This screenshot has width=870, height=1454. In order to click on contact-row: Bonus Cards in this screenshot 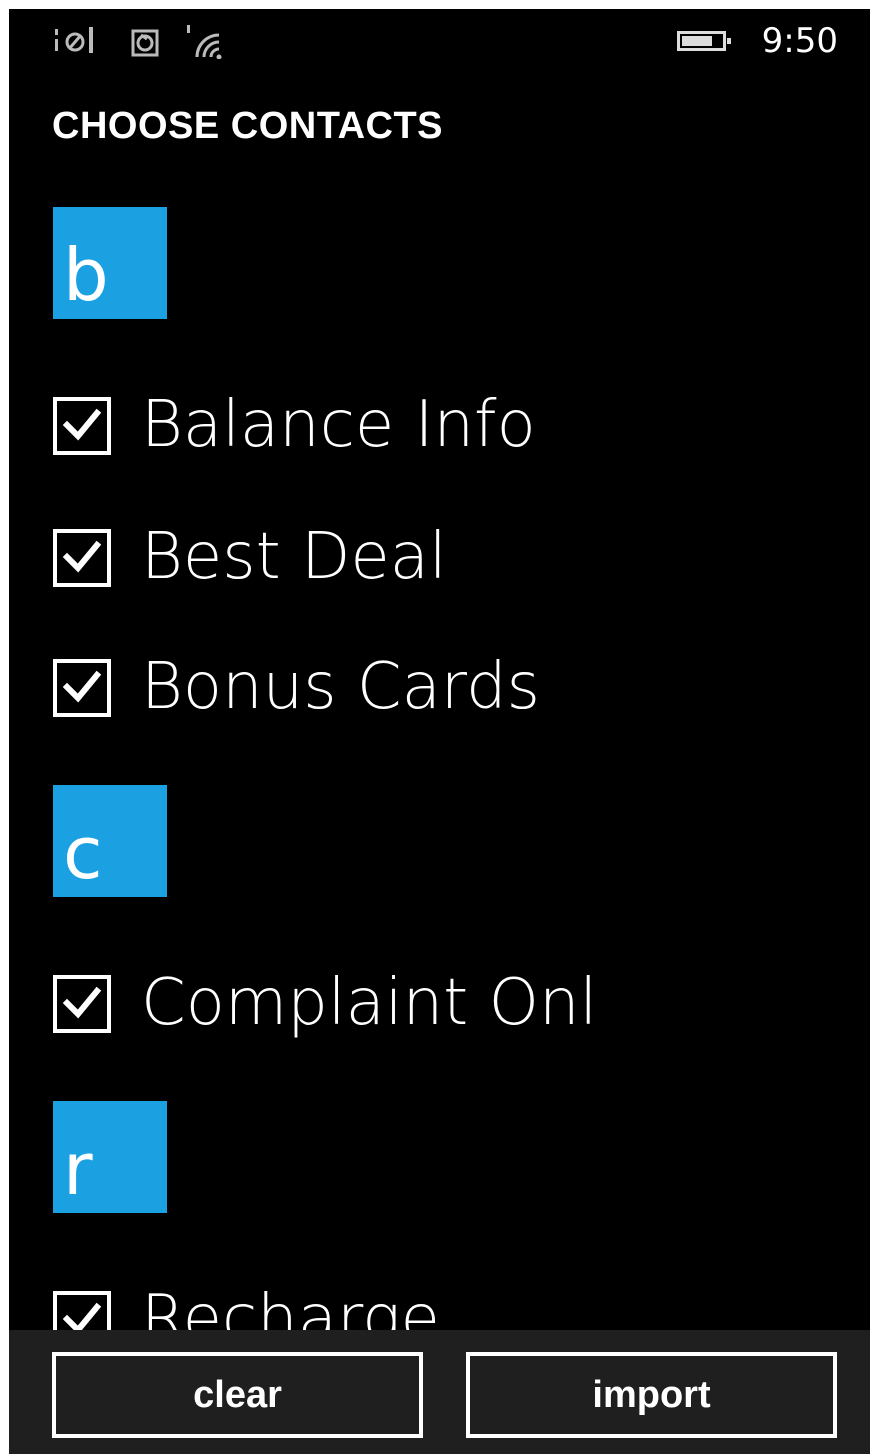, I will do `click(443, 689)`.